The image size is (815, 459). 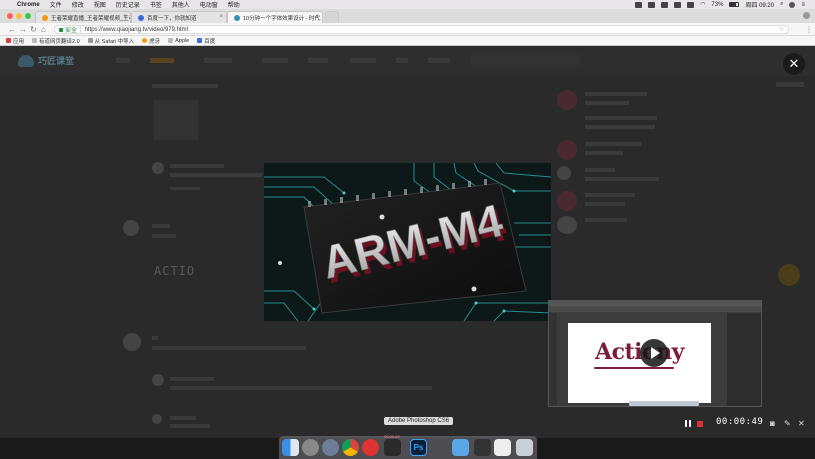 What do you see at coordinates (56, 61) in the screenshot?
I see `logo-text: 巧匠课堂` at bounding box center [56, 61].